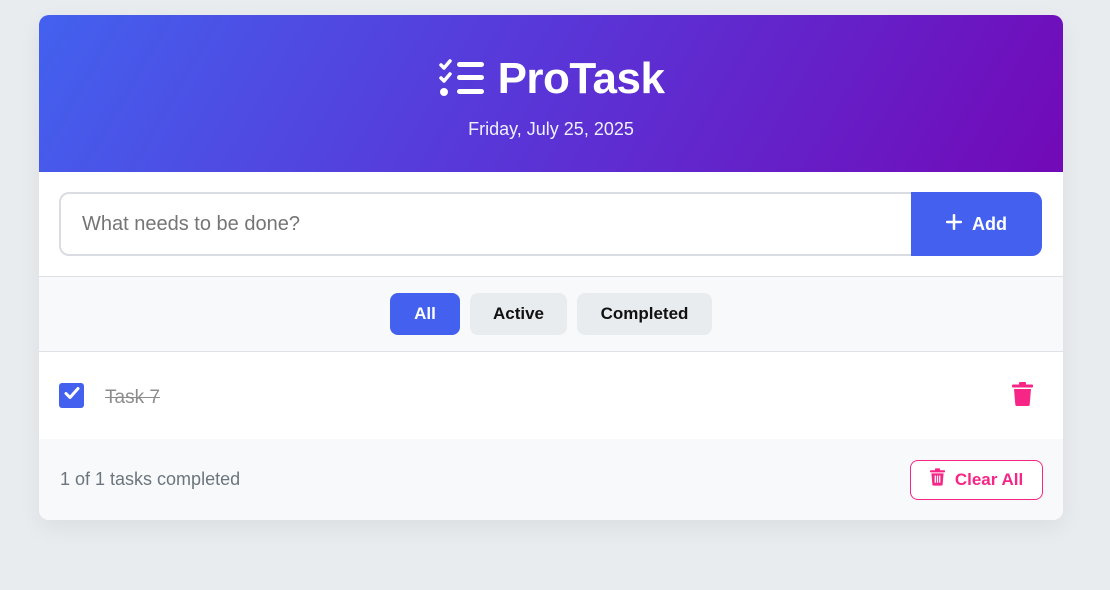 The width and height of the screenshot is (1110, 590). I want to click on plus-icon, so click(954, 224).